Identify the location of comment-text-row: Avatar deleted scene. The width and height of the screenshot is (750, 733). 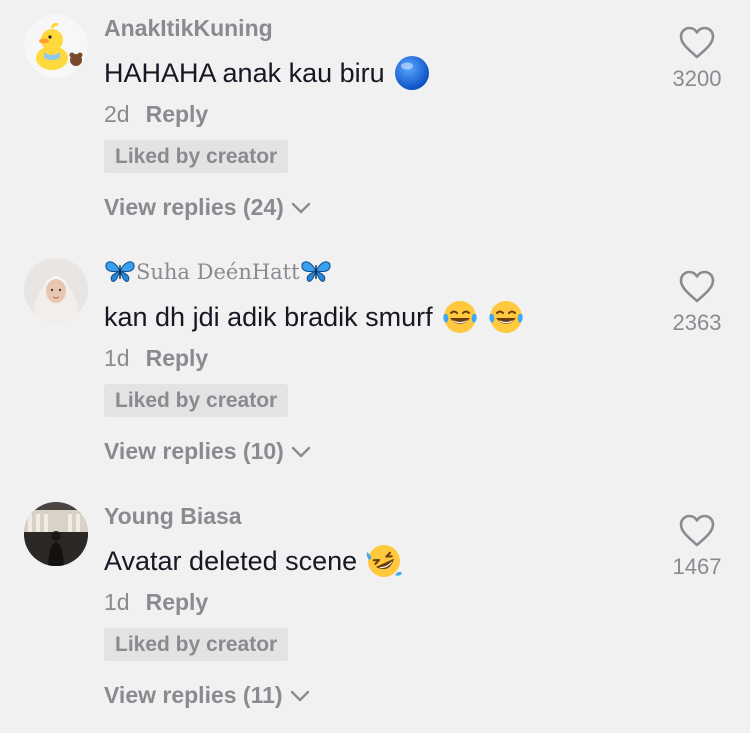
(253, 561).